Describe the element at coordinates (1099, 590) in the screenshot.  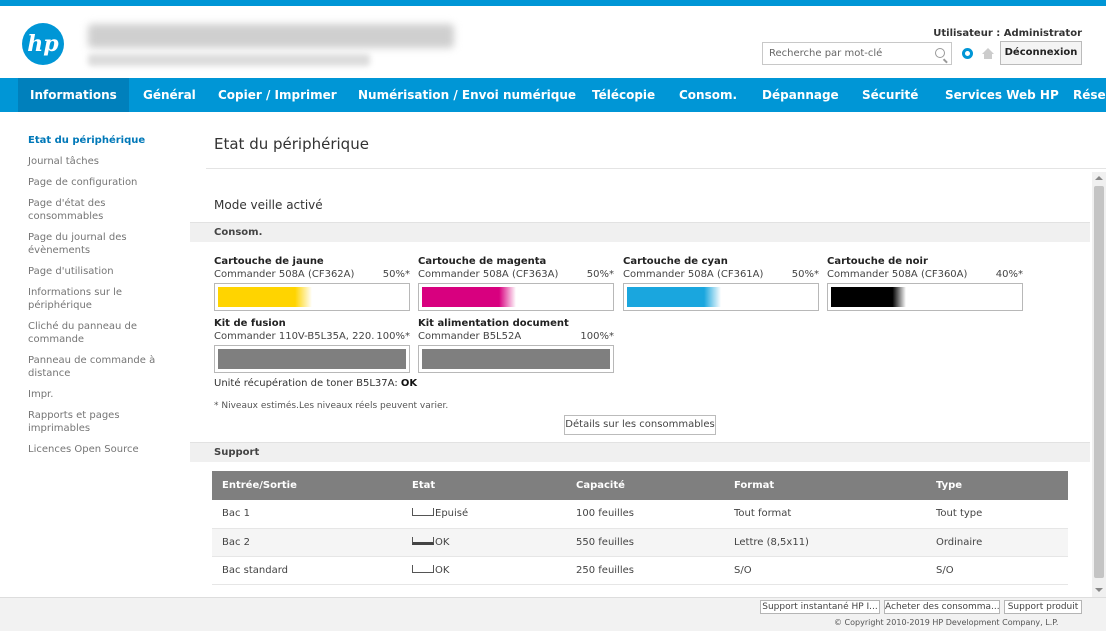
I see `scroll-down-arrow-icon` at that location.